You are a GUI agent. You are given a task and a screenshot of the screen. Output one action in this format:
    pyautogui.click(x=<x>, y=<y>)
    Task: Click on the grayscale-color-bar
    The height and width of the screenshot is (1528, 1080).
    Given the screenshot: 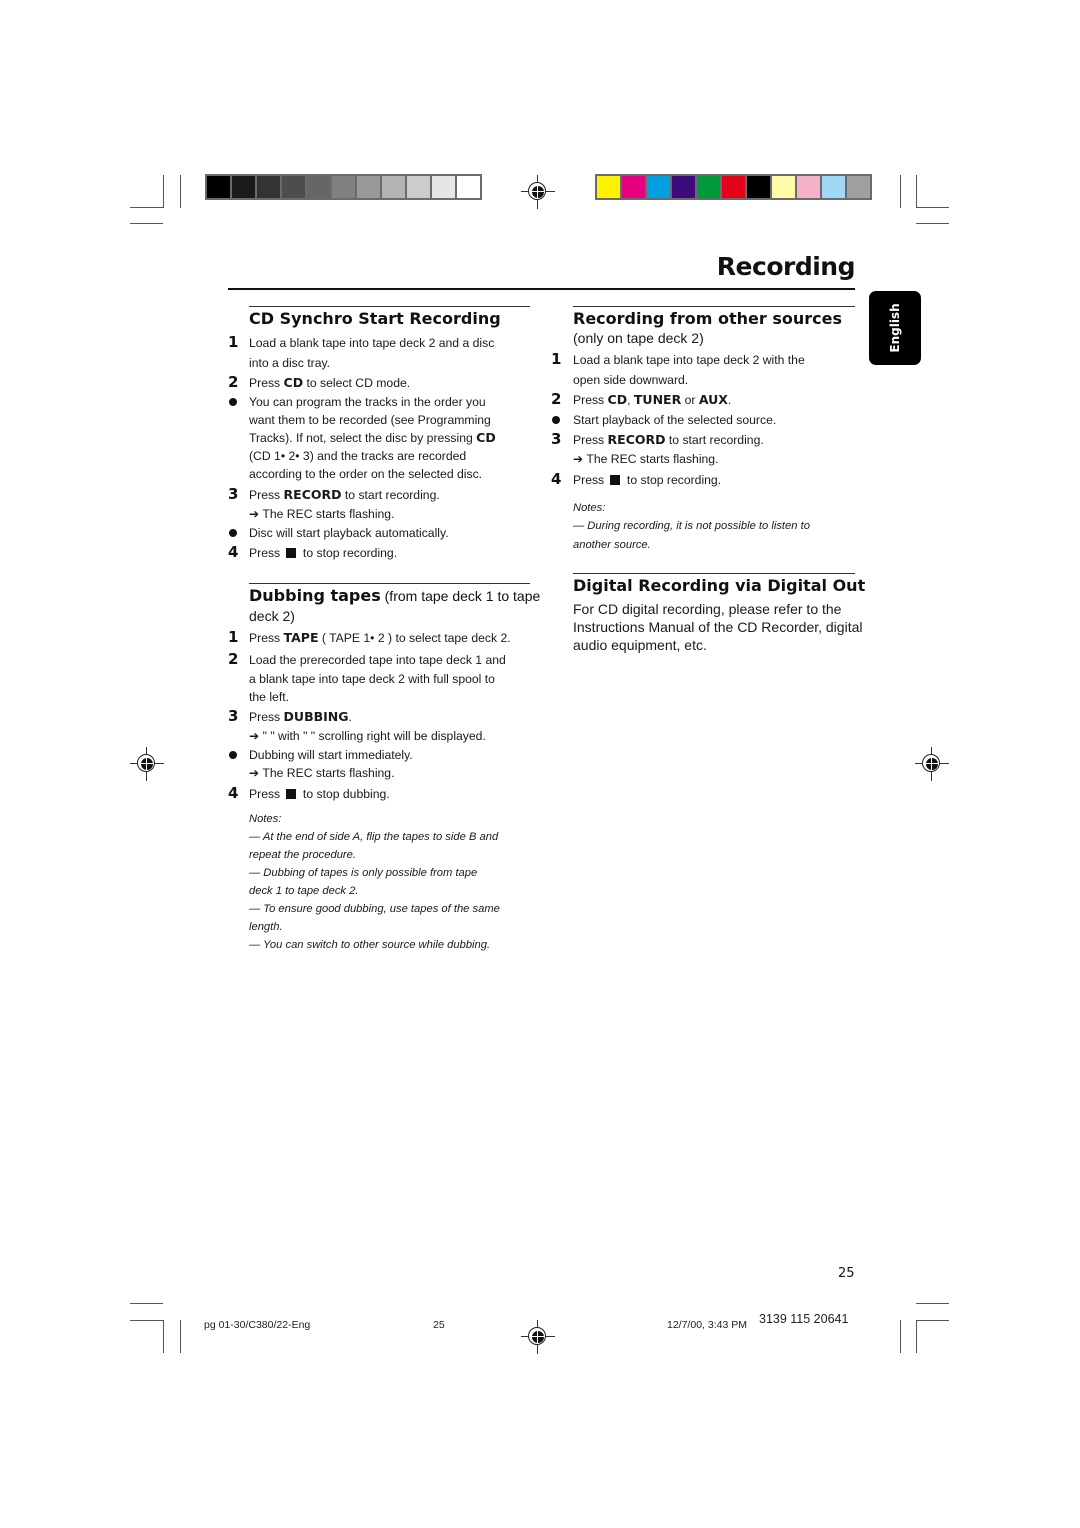 What is the action you would take?
    pyautogui.click(x=343, y=187)
    